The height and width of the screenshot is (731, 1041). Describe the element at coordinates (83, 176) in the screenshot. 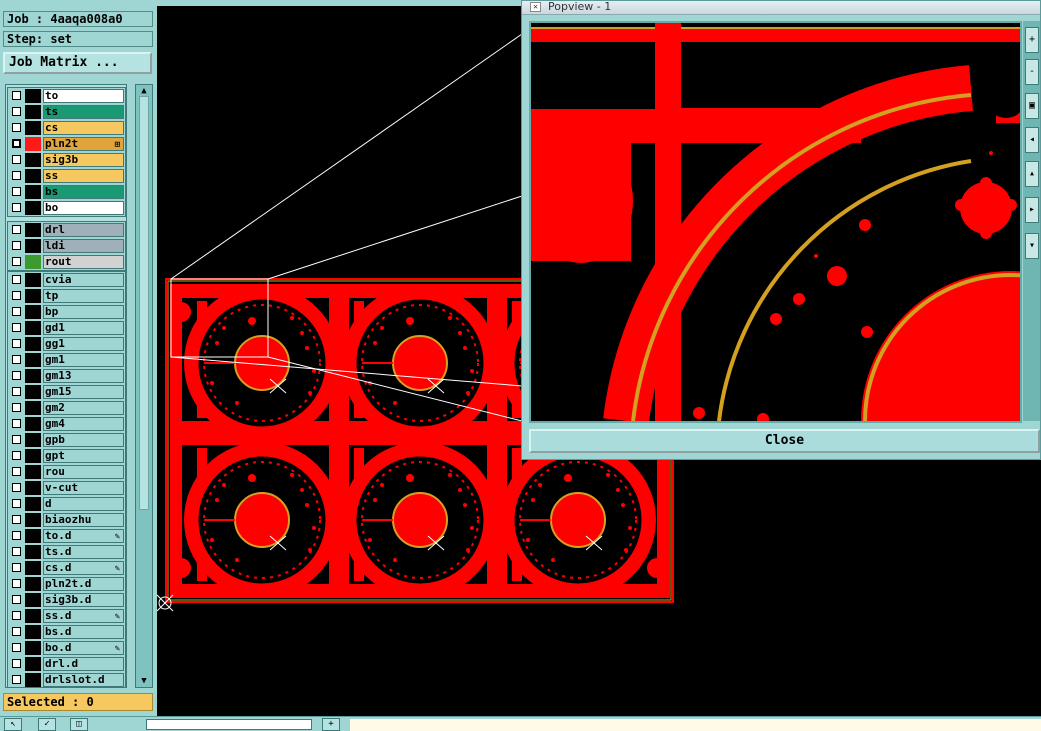

I see `layer-name: ss` at that location.